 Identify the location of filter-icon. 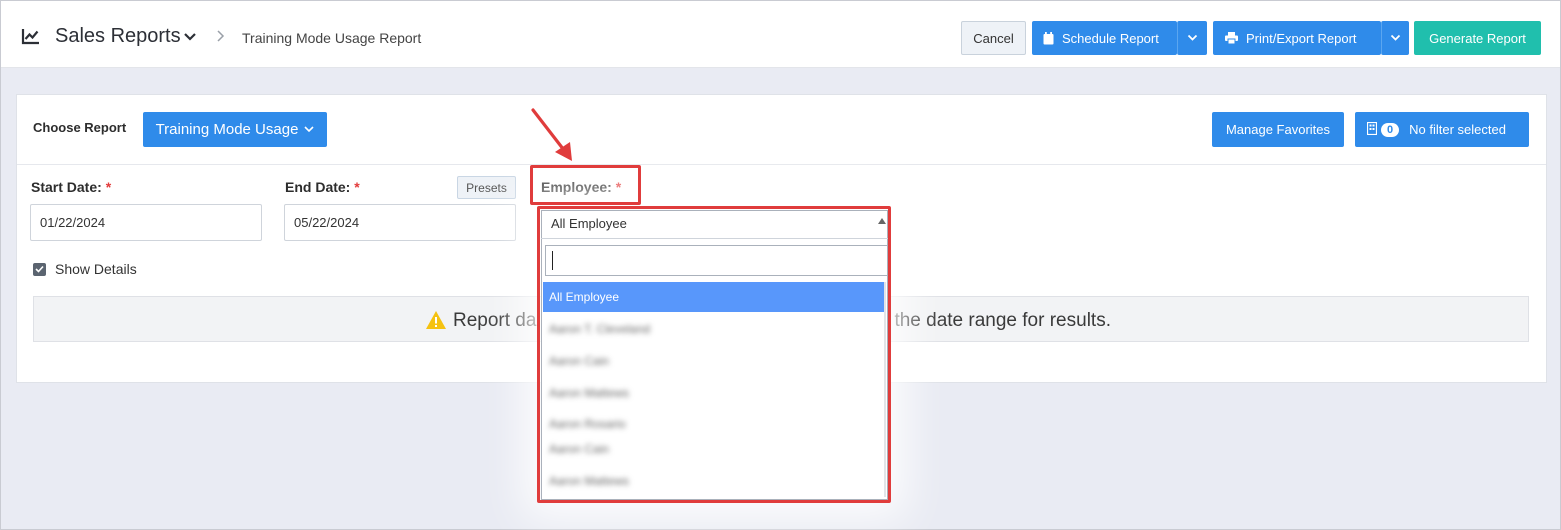
(1372, 129).